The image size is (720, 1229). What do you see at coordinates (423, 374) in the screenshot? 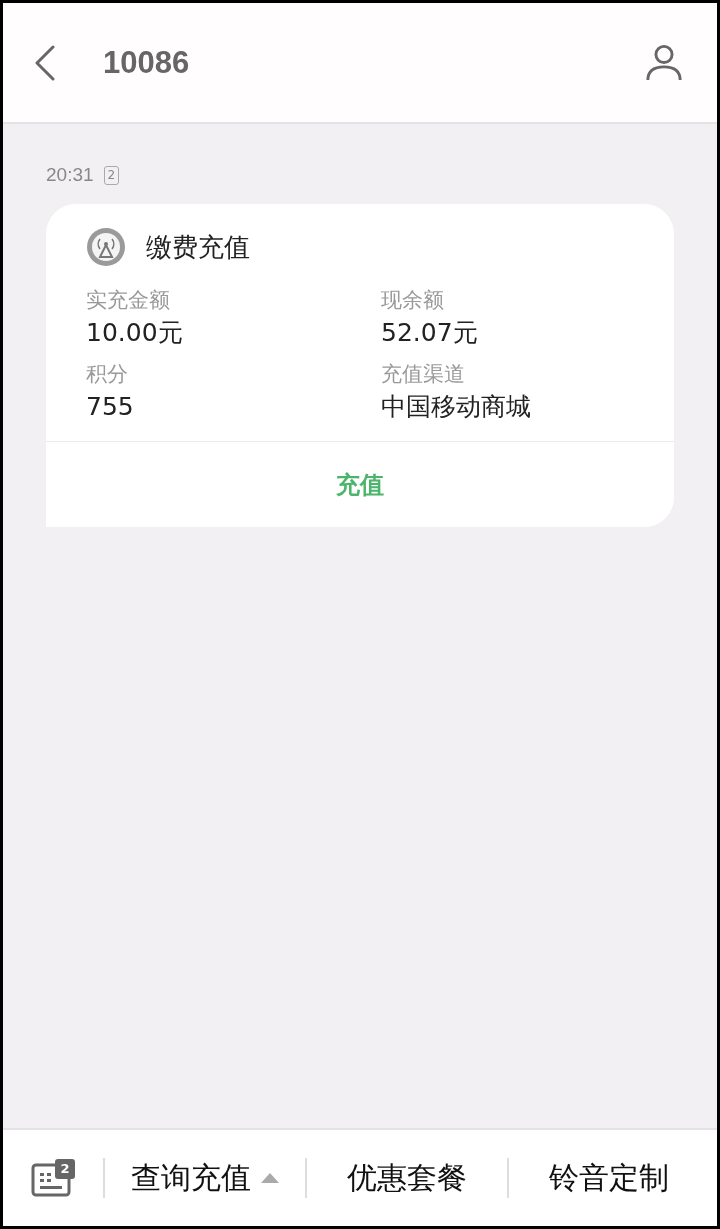
I see `field-label: 充值渠道` at bounding box center [423, 374].